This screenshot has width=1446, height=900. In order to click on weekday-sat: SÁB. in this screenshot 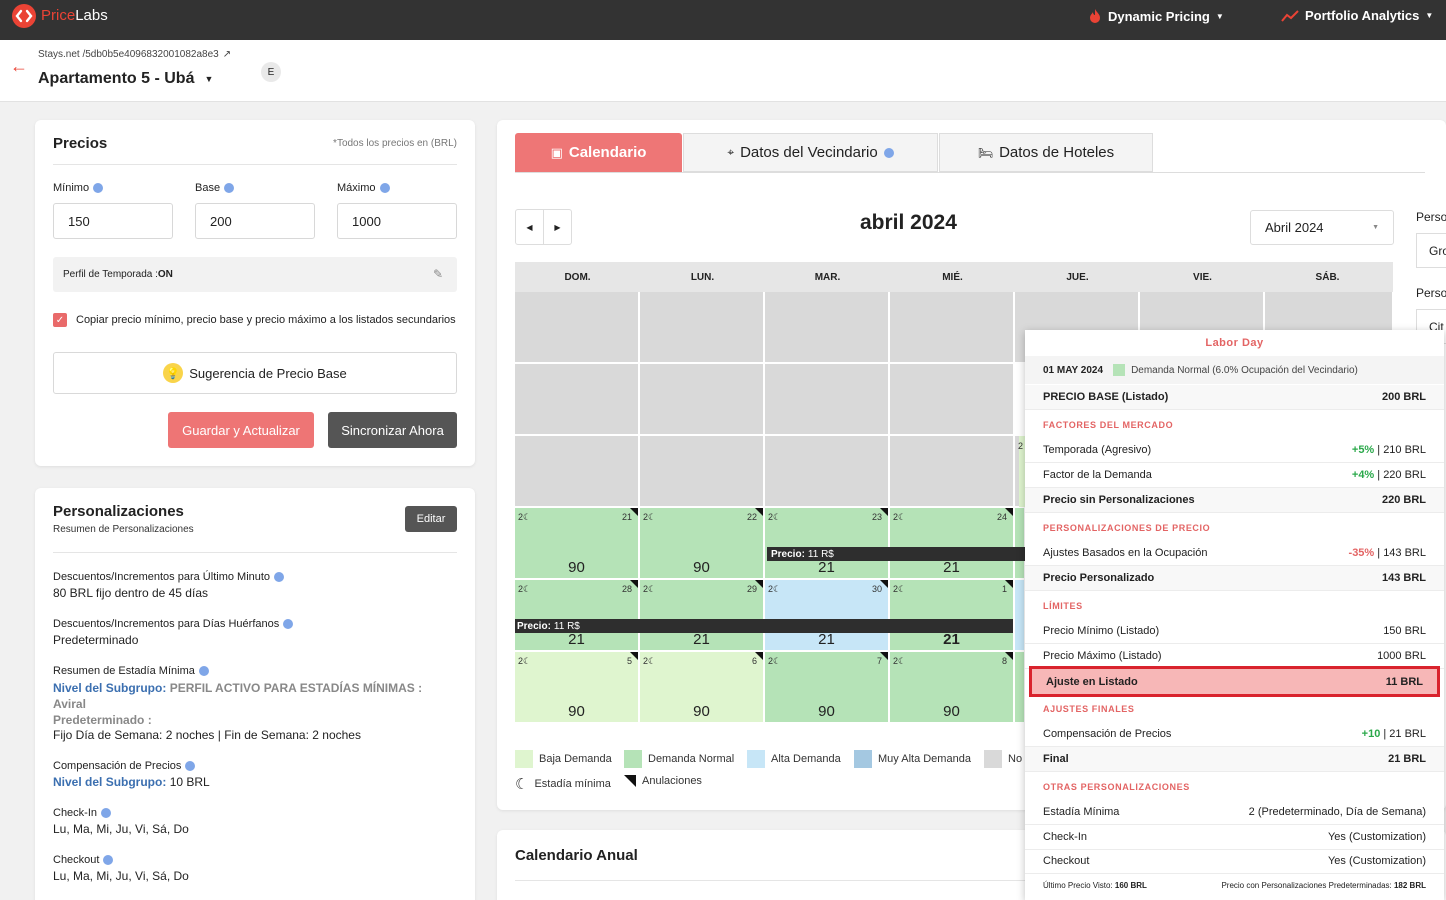, I will do `click(1327, 277)`.